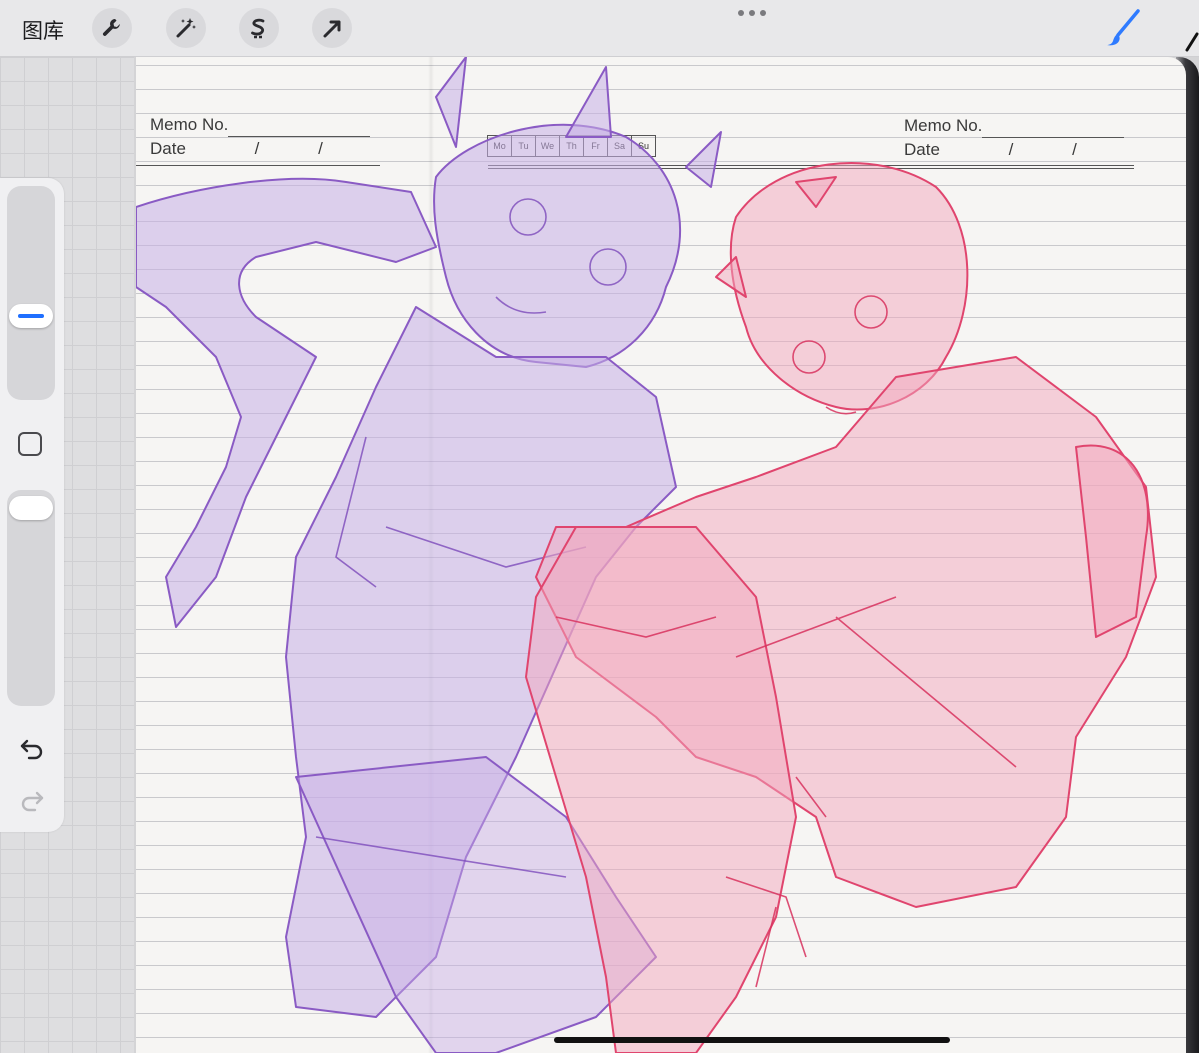  I want to click on opacity-slider, so click(31, 598).